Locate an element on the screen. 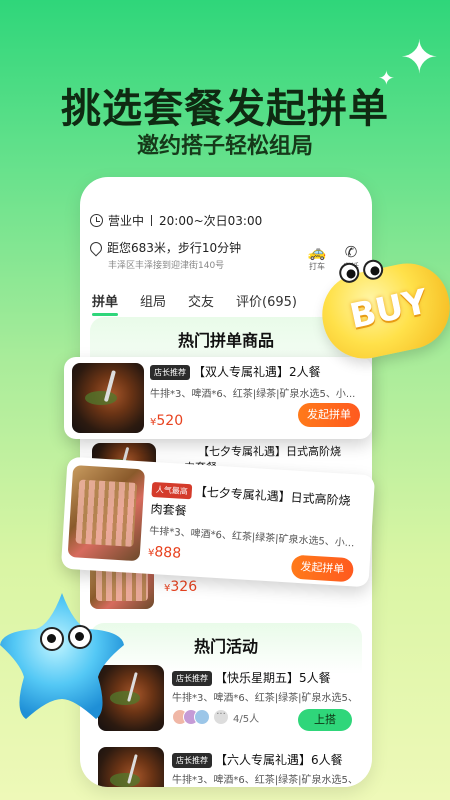  clock-icon is located at coordinates (96, 220).